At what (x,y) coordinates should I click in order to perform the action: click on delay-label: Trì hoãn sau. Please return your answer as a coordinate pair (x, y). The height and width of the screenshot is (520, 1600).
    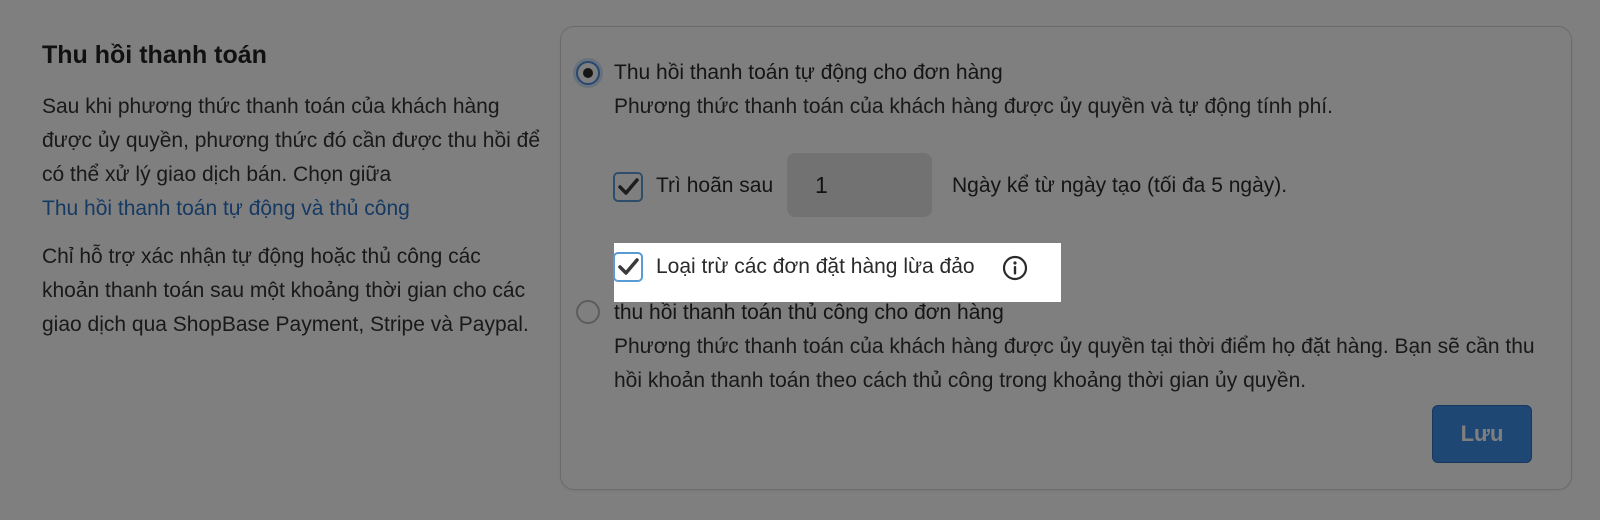
    Looking at the image, I should click on (715, 185).